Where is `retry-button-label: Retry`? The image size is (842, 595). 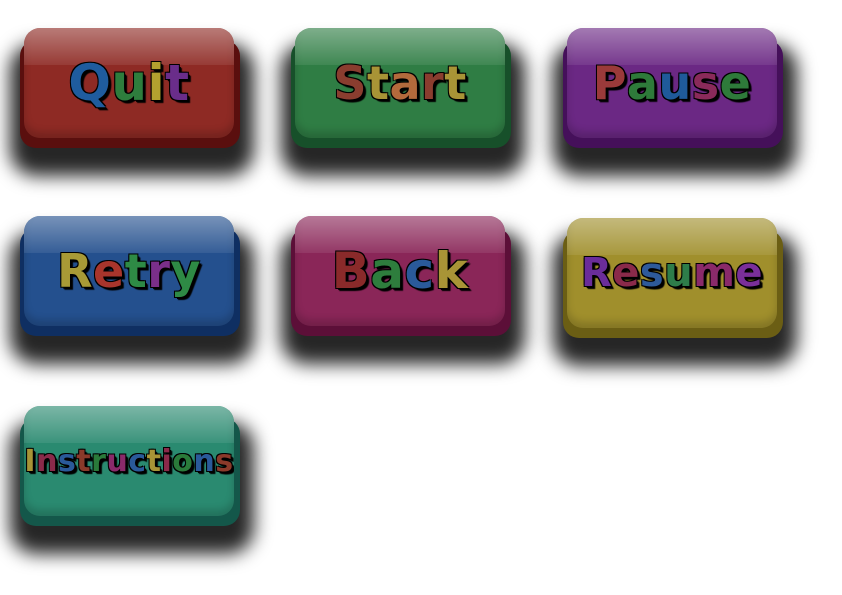
retry-button-label: Retry is located at coordinates (129, 271).